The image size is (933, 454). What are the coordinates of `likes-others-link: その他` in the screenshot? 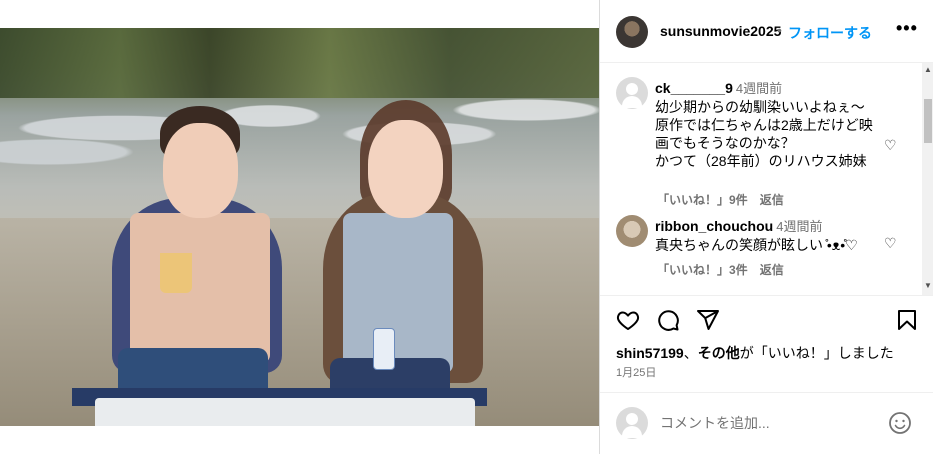 It's located at (719, 353).